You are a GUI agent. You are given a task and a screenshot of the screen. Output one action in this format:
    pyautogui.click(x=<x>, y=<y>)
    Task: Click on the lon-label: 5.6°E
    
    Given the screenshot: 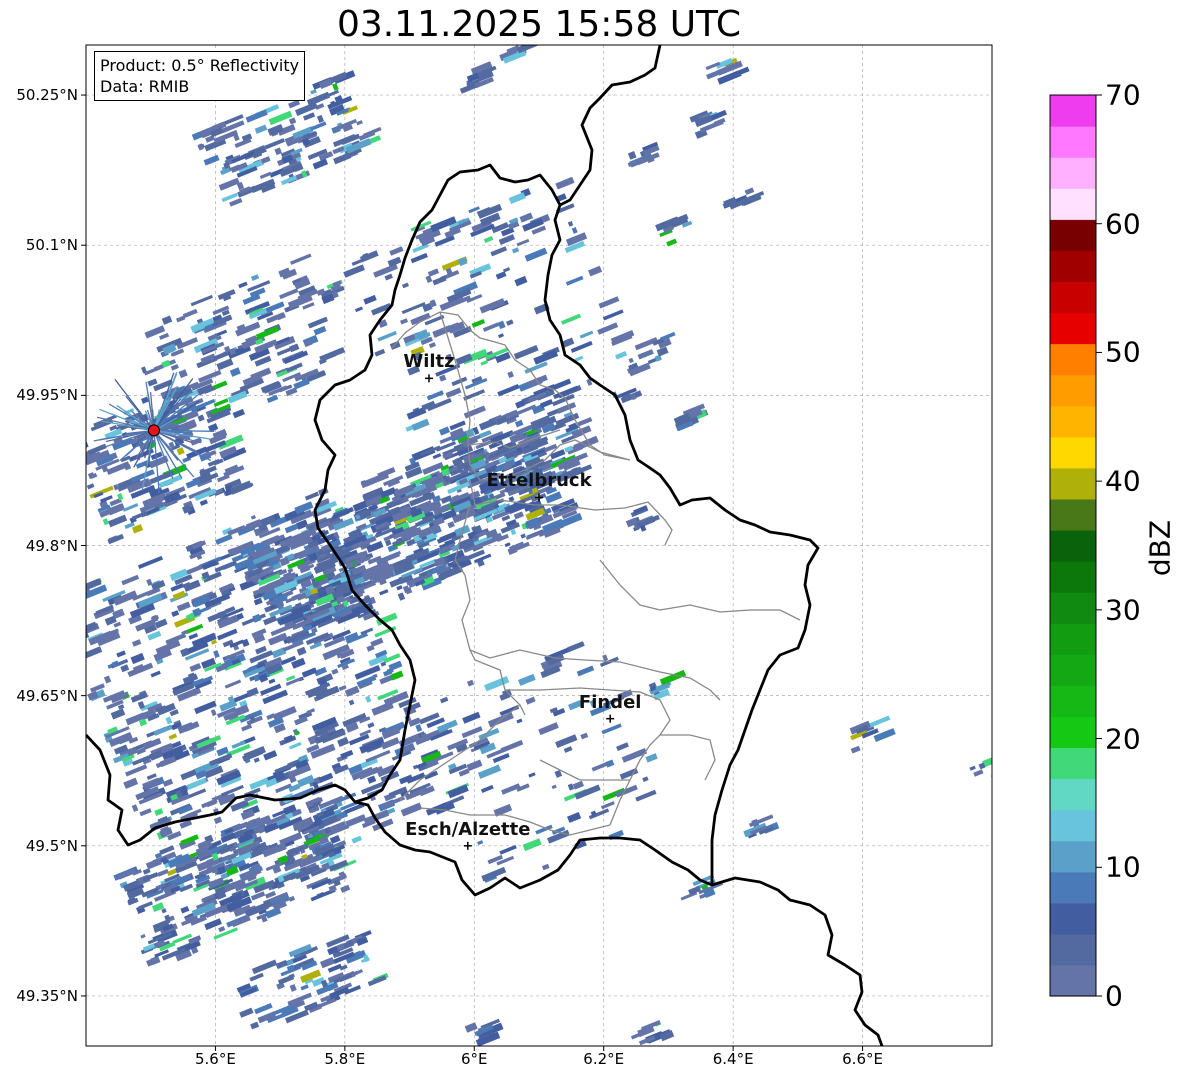 What is the action you would take?
    pyautogui.click(x=215, y=1059)
    